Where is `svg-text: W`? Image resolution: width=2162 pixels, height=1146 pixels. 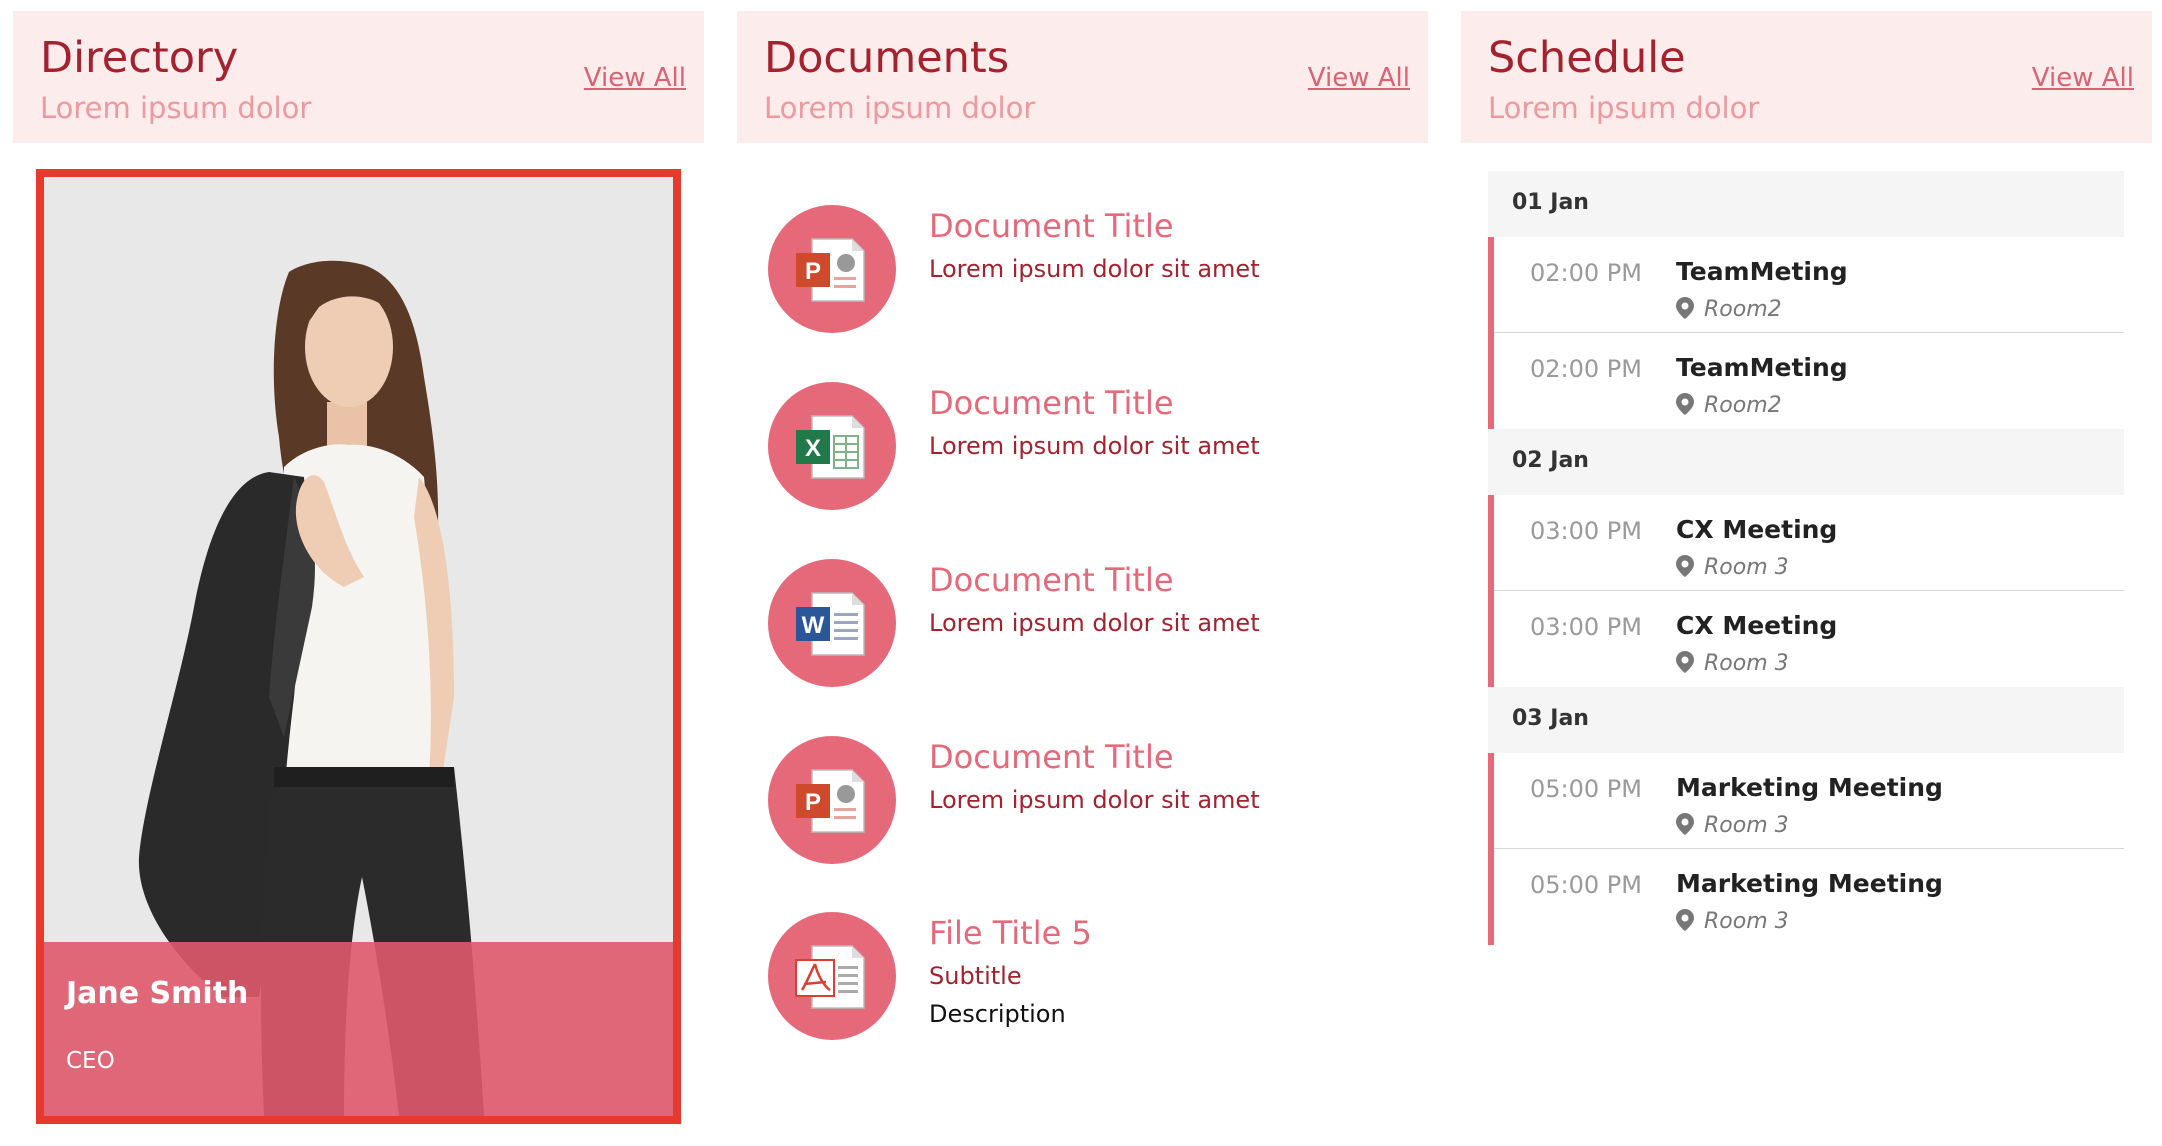
svg-text: W is located at coordinates (813, 625).